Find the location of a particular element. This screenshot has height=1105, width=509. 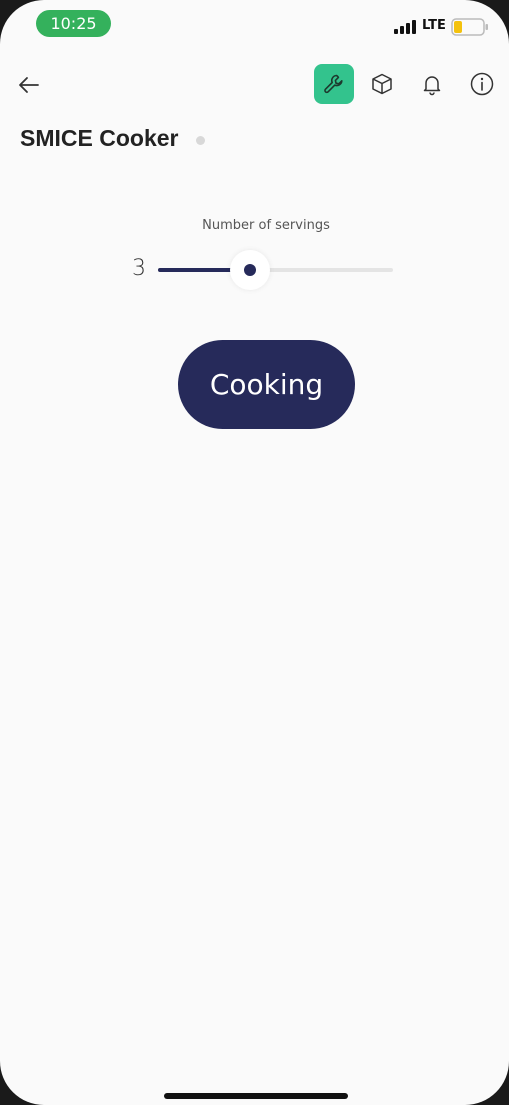

slider-thumb-dot is located at coordinates (250, 270).